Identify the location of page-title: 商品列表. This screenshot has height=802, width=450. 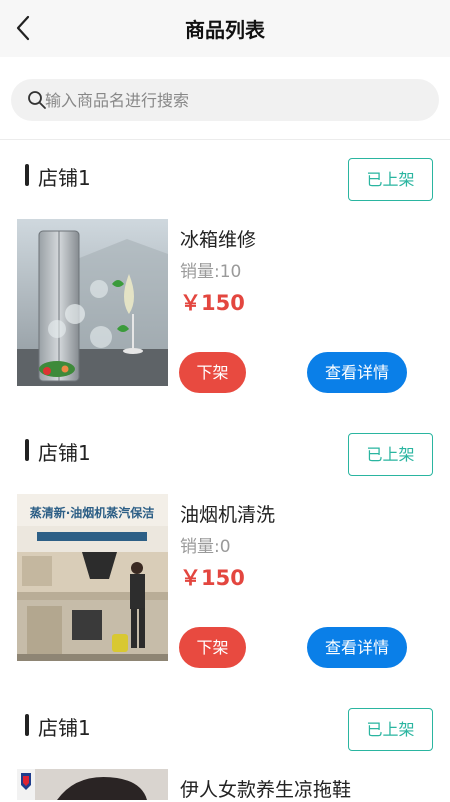
(225, 30).